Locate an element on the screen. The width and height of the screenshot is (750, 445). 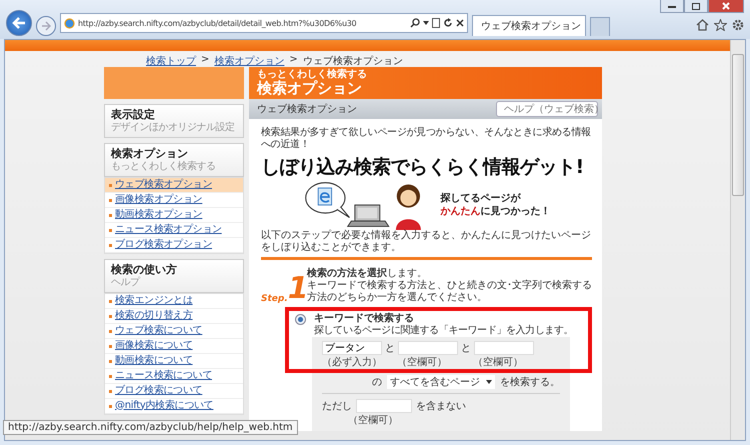
settings-icon is located at coordinates (738, 25).